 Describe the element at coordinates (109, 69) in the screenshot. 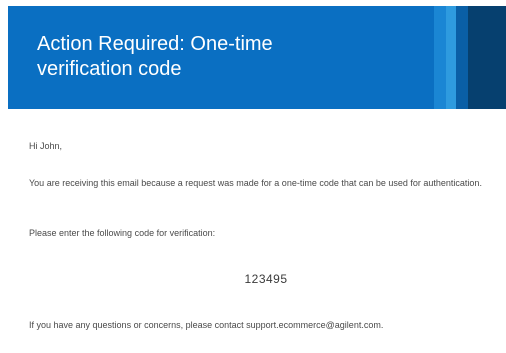

I see `email-title-line2: verification code` at that location.